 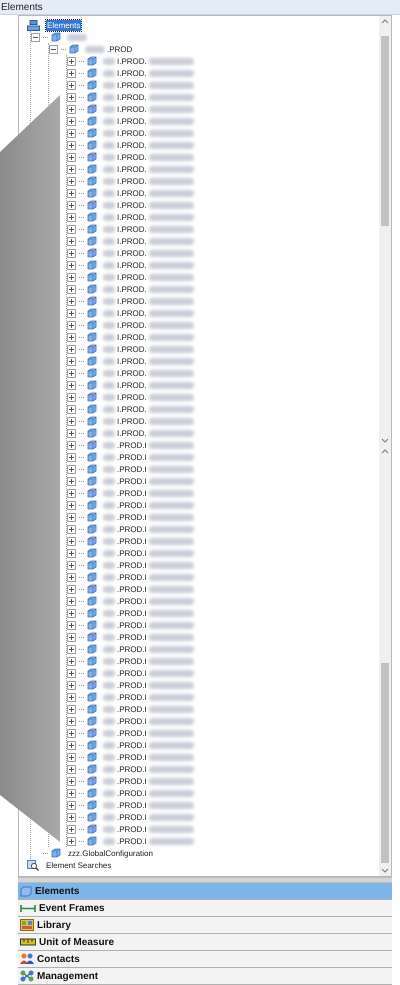 I want to click on navigation-button: Contacts, so click(x=205, y=959).